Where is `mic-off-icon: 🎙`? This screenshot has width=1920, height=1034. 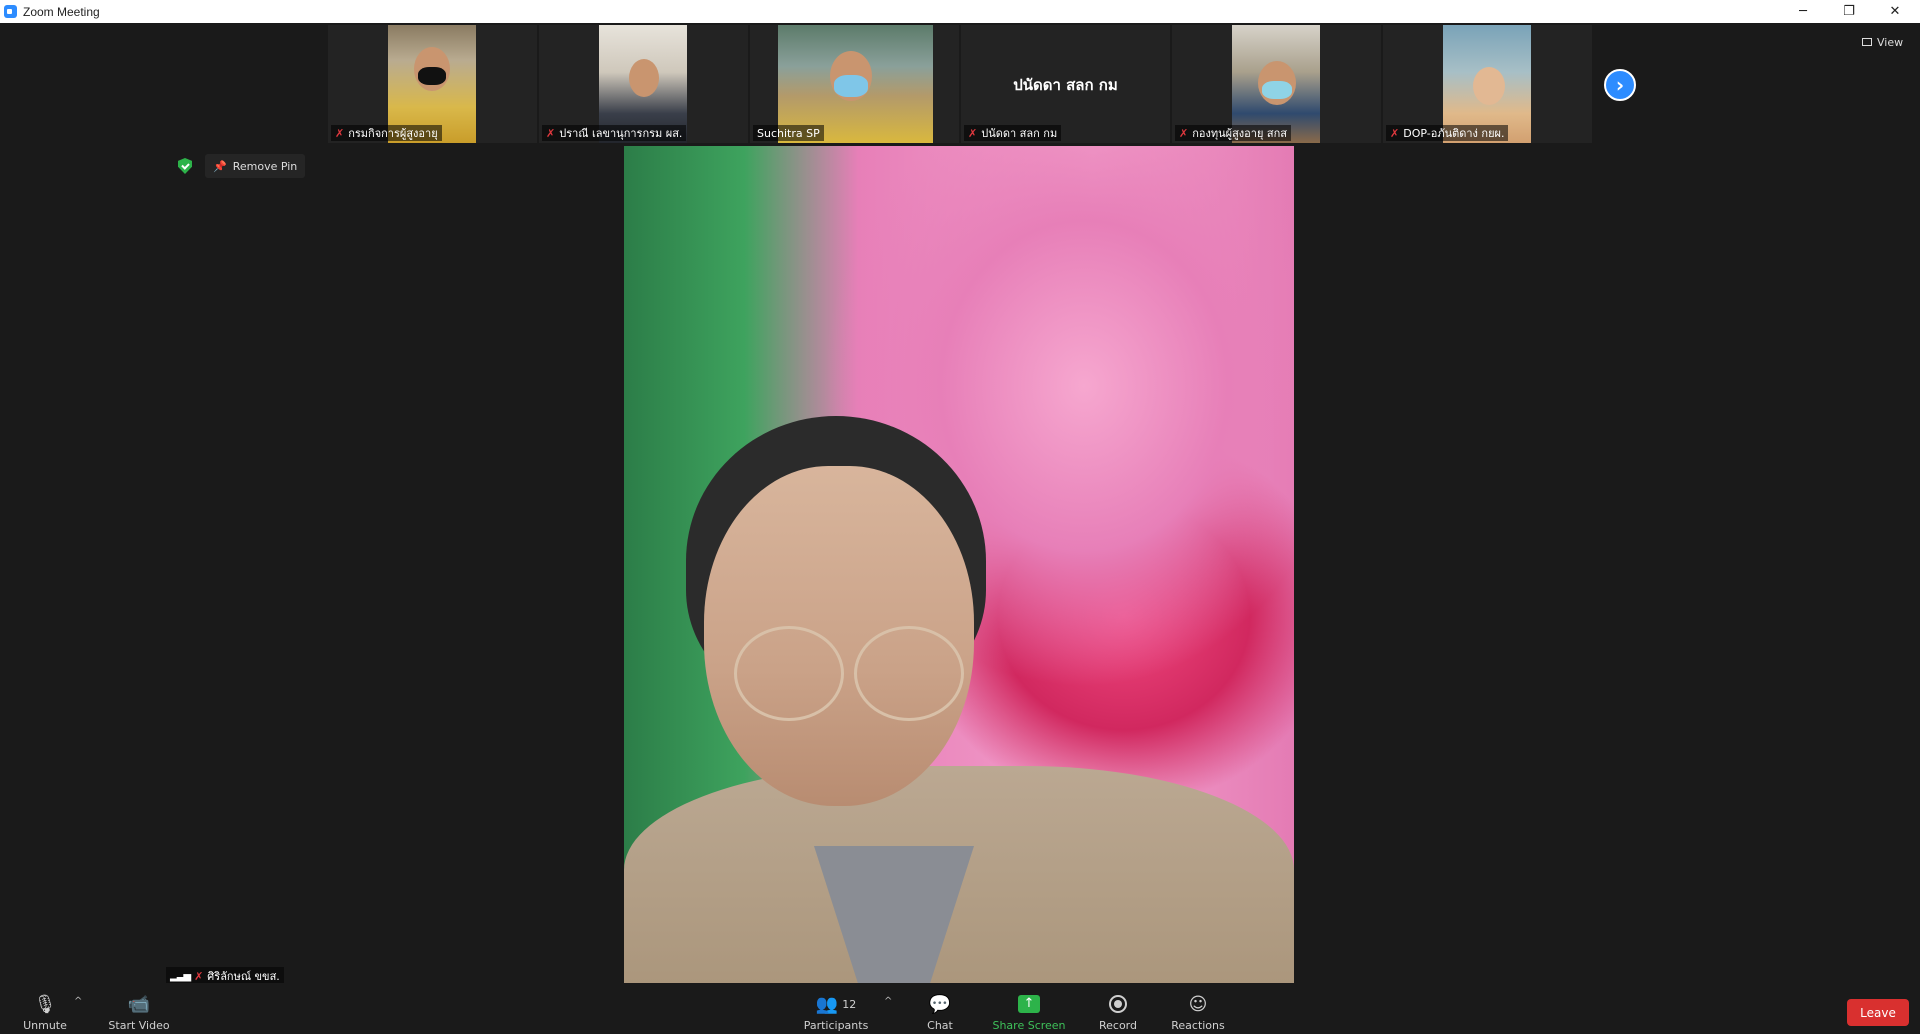 mic-off-icon: 🎙 is located at coordinates (45, 1004).